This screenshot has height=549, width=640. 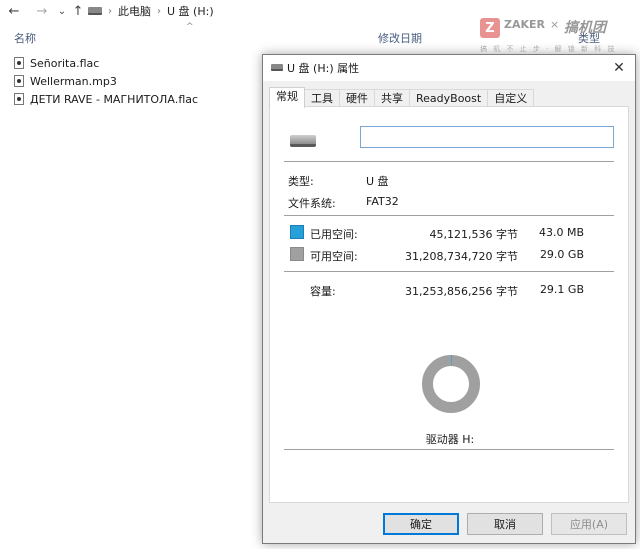 What do you see at coordinates (548, 49) in the screenshot?
I see `watermark-subtitle: 搞 机 不 止 步 · 解 锁 新 科 技` at bounding box center [548, 49].